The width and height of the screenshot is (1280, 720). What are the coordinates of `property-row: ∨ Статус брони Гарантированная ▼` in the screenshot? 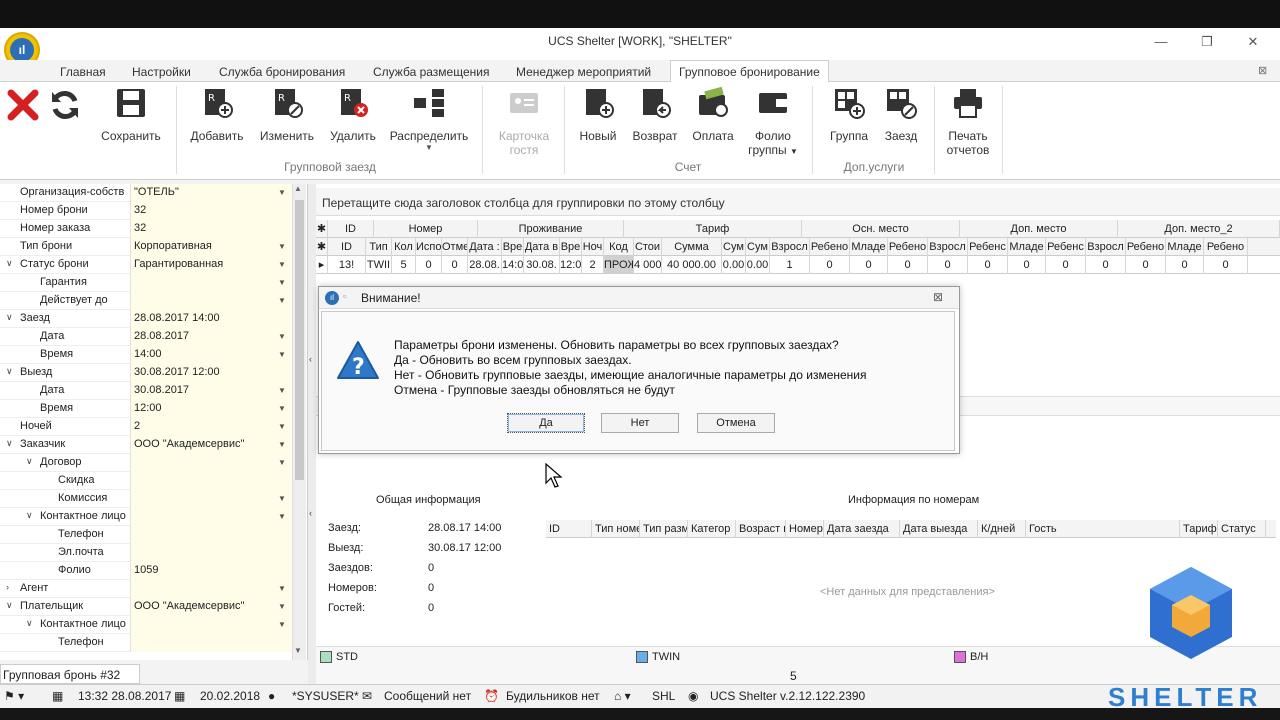 It's located at (146, 265).